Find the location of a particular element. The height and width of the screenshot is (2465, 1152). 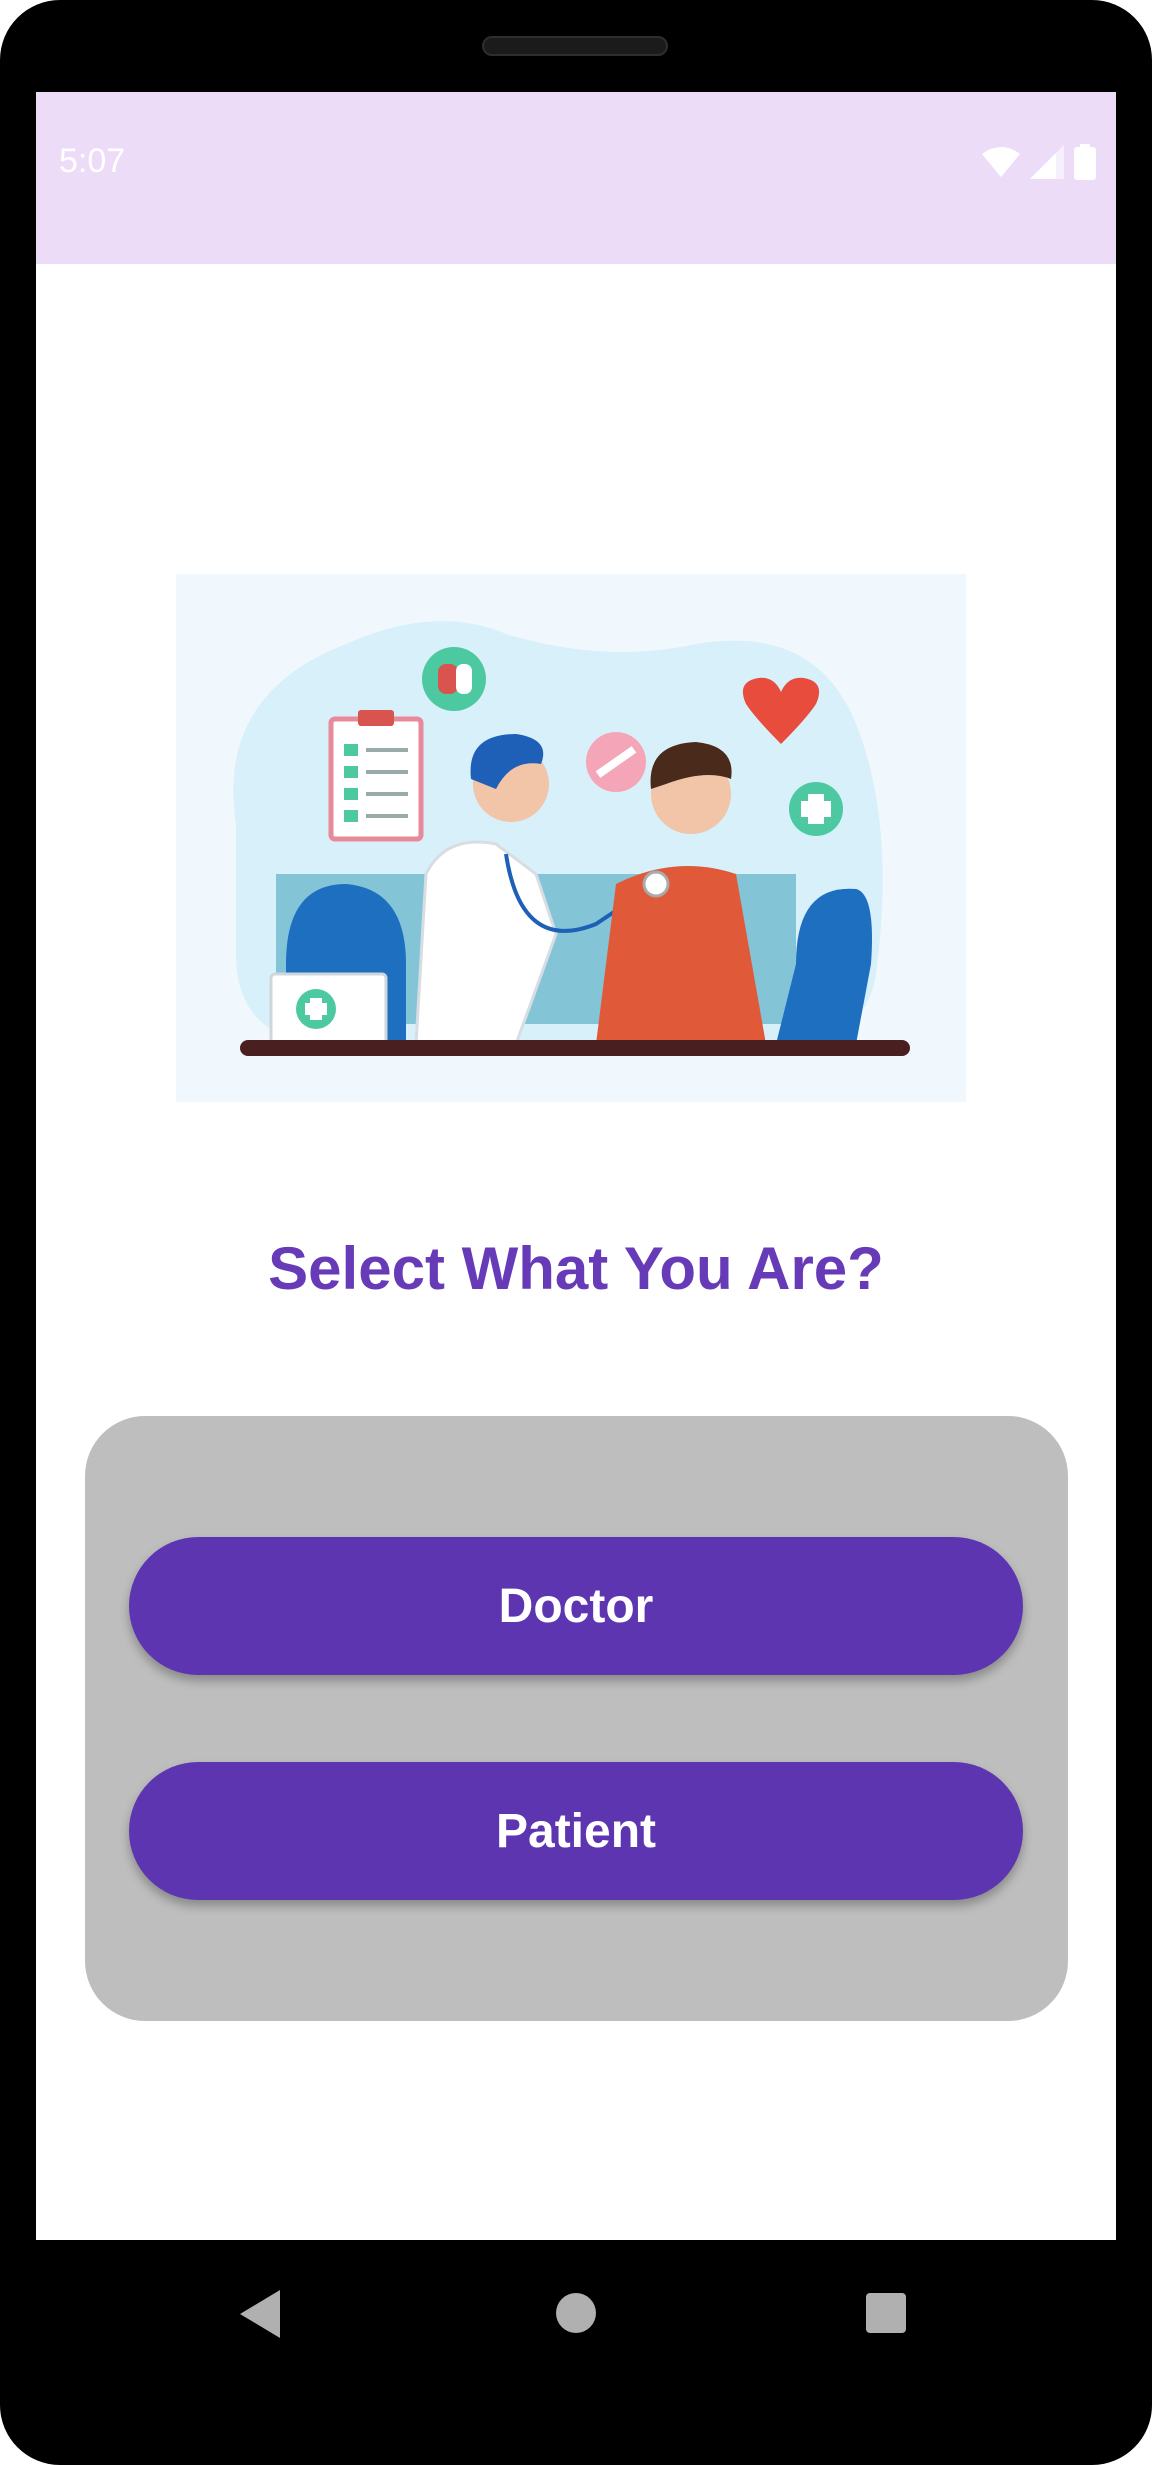

system-navigation-bar is located at coordinates (576, 2325).